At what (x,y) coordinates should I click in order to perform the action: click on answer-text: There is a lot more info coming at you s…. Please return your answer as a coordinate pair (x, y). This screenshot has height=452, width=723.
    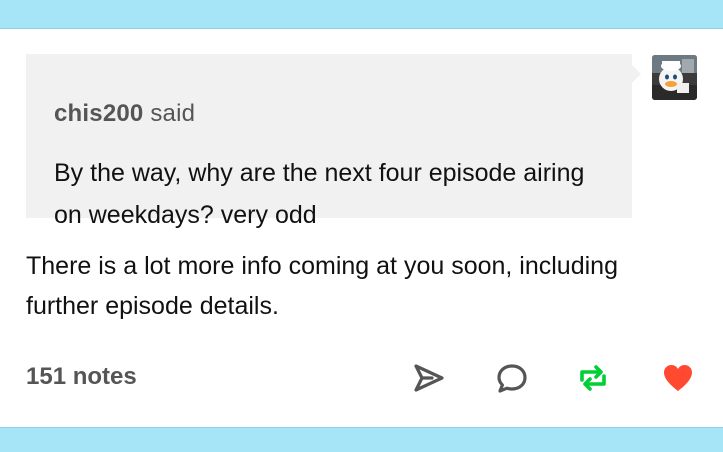
    Looking at the image, I should click on (322, 286).